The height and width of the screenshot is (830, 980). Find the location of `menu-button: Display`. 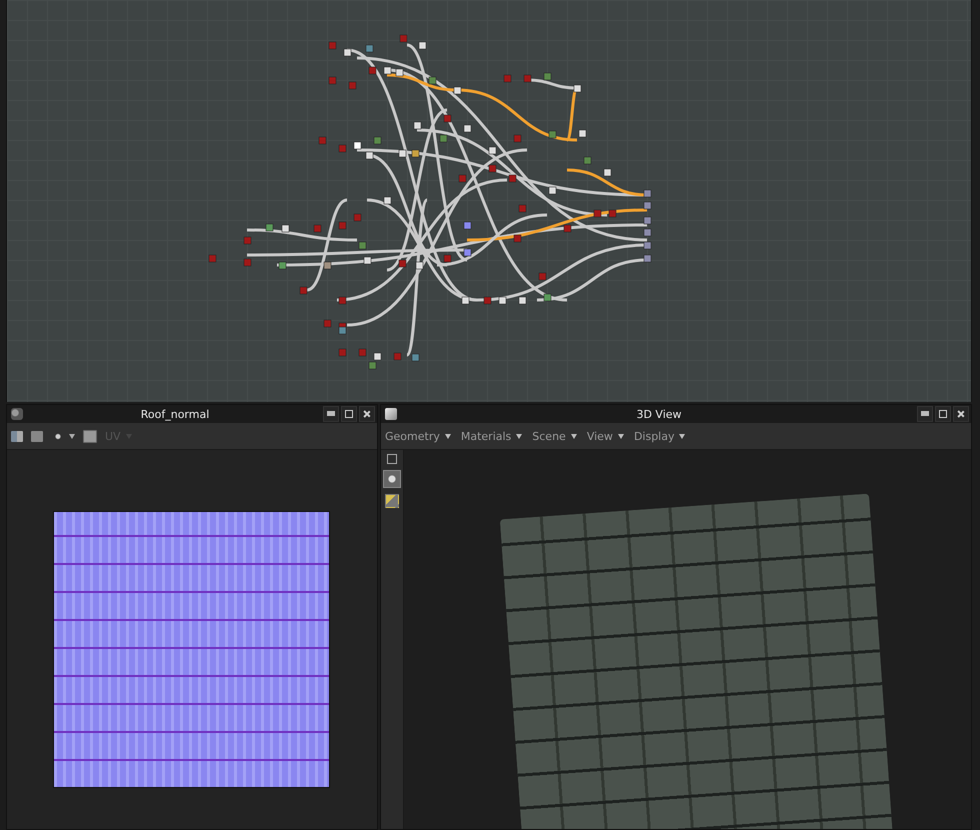

menu-button: Display is located at coordinates (660, 436).